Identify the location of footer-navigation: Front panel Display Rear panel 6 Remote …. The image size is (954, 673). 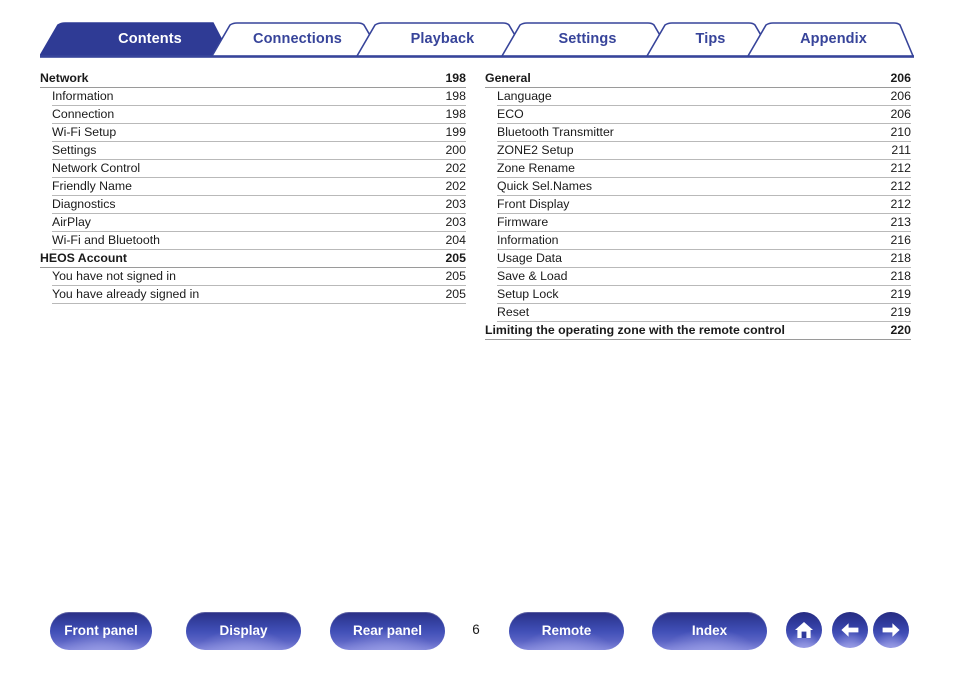
(477, 638).